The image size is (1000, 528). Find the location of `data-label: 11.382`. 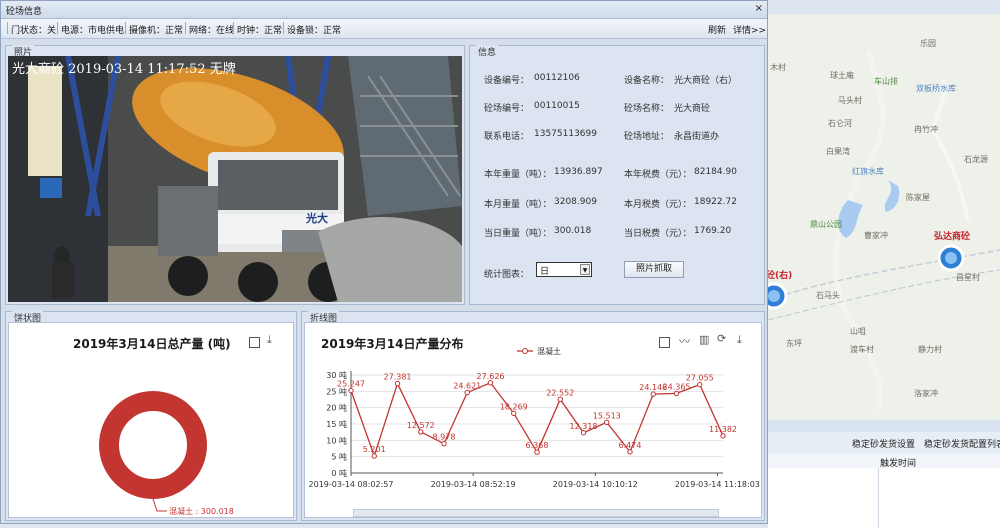

data-label: 11.382 is located at coordinates (723, 429).